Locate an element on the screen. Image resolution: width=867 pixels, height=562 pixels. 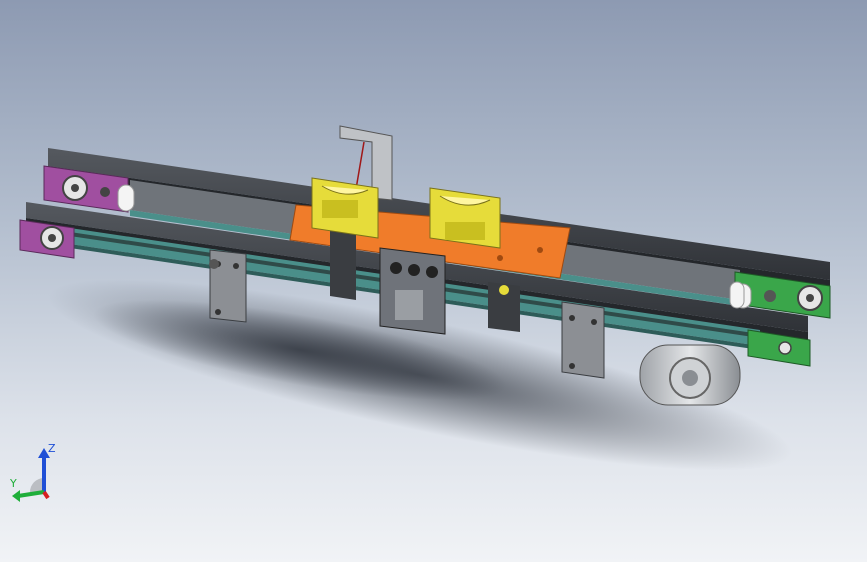
x-axis-arrow is located at coordinates (46, 495).